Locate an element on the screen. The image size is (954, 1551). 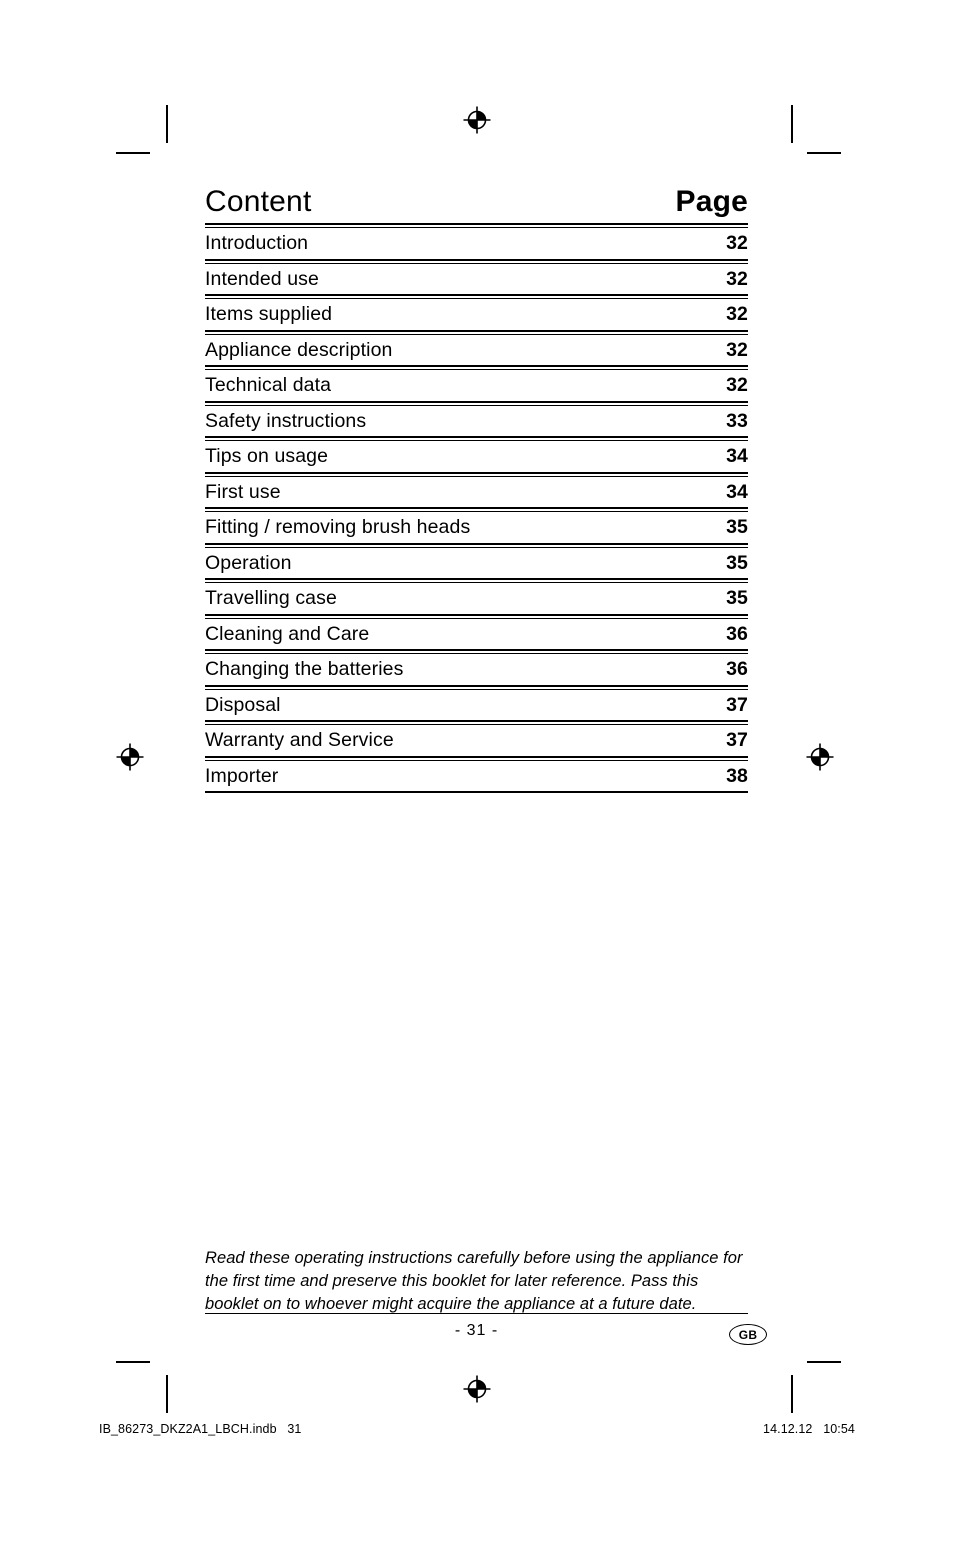
crop-mark-top-right-horizontal is located at coordinates (824, 153).